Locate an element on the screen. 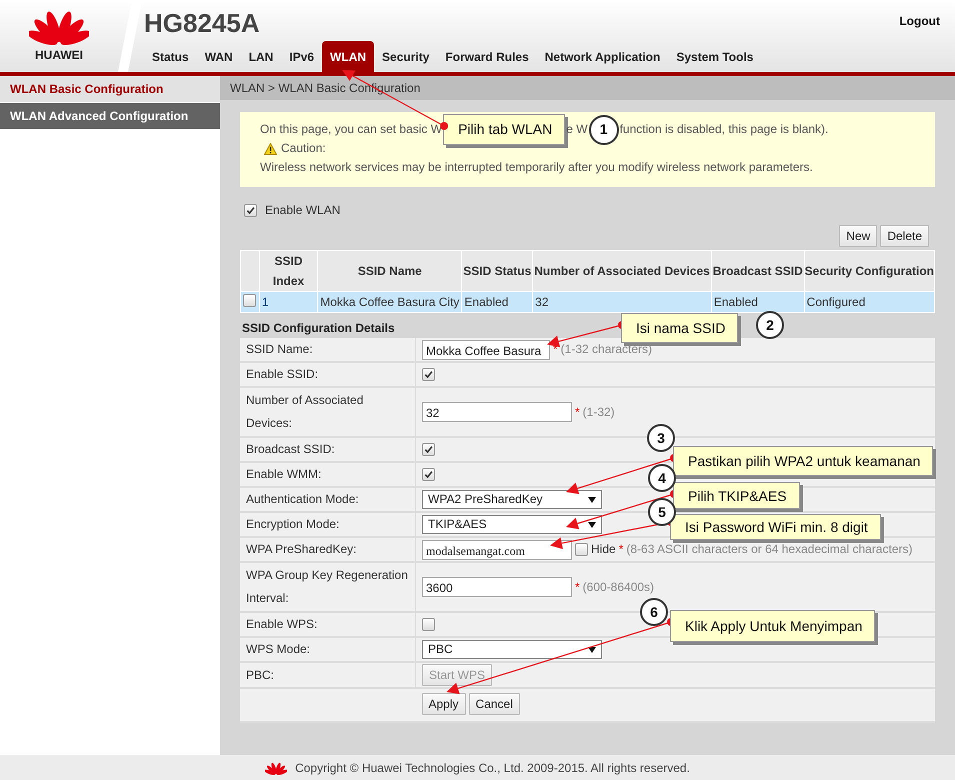 Image resolution: width=955 pixels, height=780 pixels. step-number: 1 is located at coordinates (603, 129).